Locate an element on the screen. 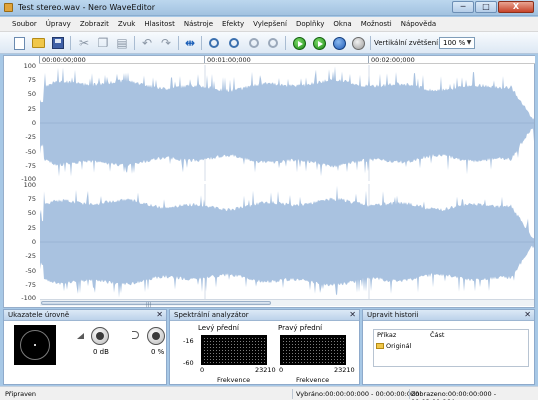 This screenshot has width=538, height=400. menu-nastroje: Nástroje is located at coordinates (198, 24).